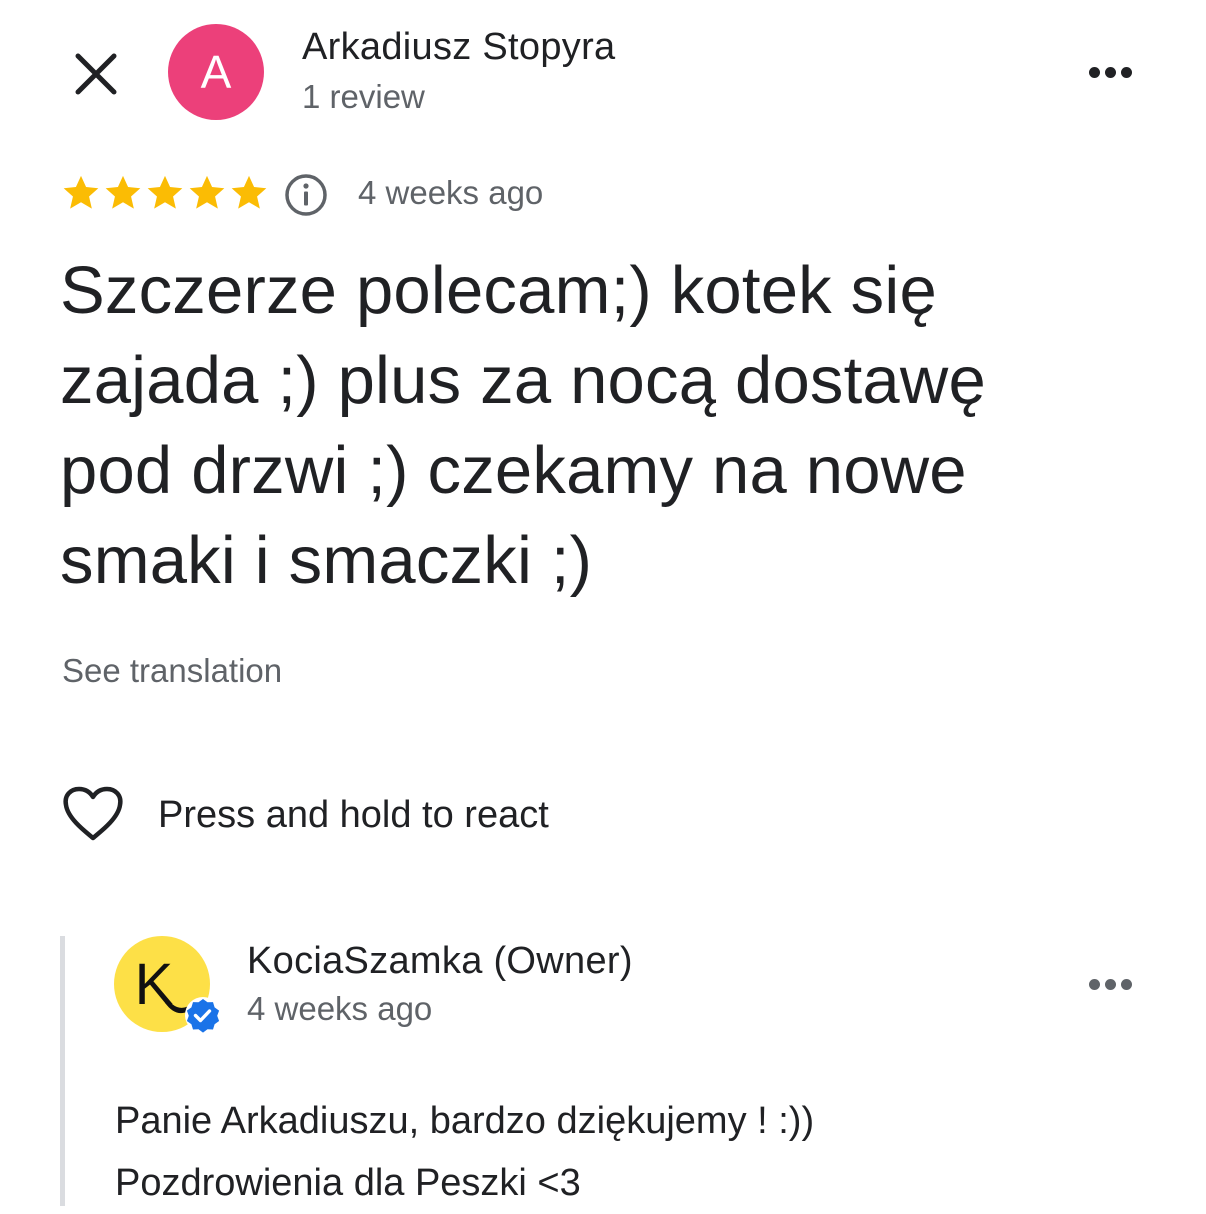 The image size is (1206, 1214). What do you see at coordinates (458, 47) in the screenshot?
I see `reviewer-name: Arkadiusz Stopyra` at bounding box center [458, 47].